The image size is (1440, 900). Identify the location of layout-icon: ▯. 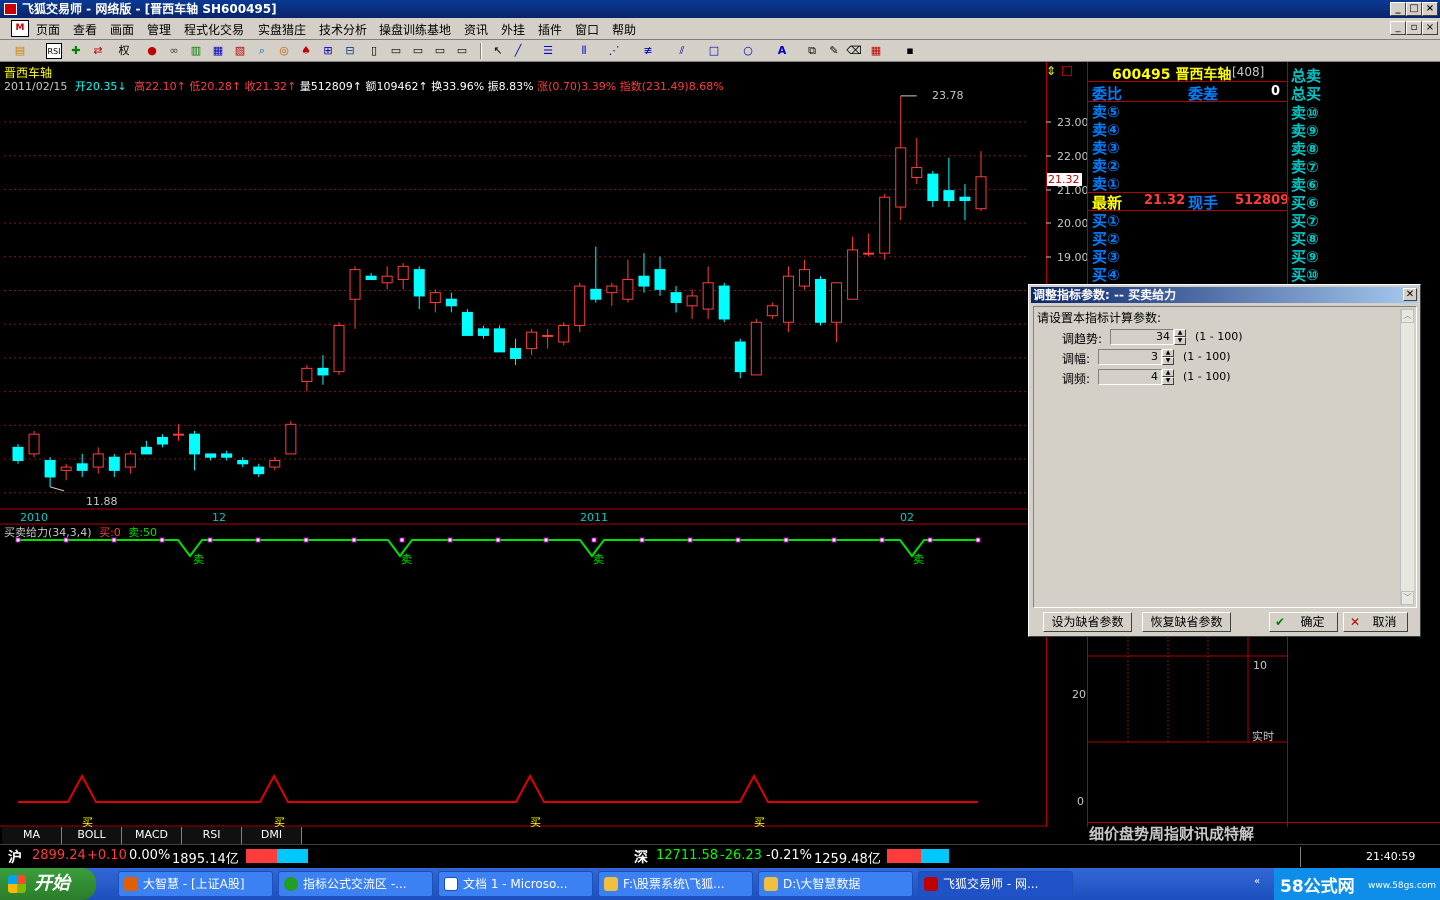
(374, 51).